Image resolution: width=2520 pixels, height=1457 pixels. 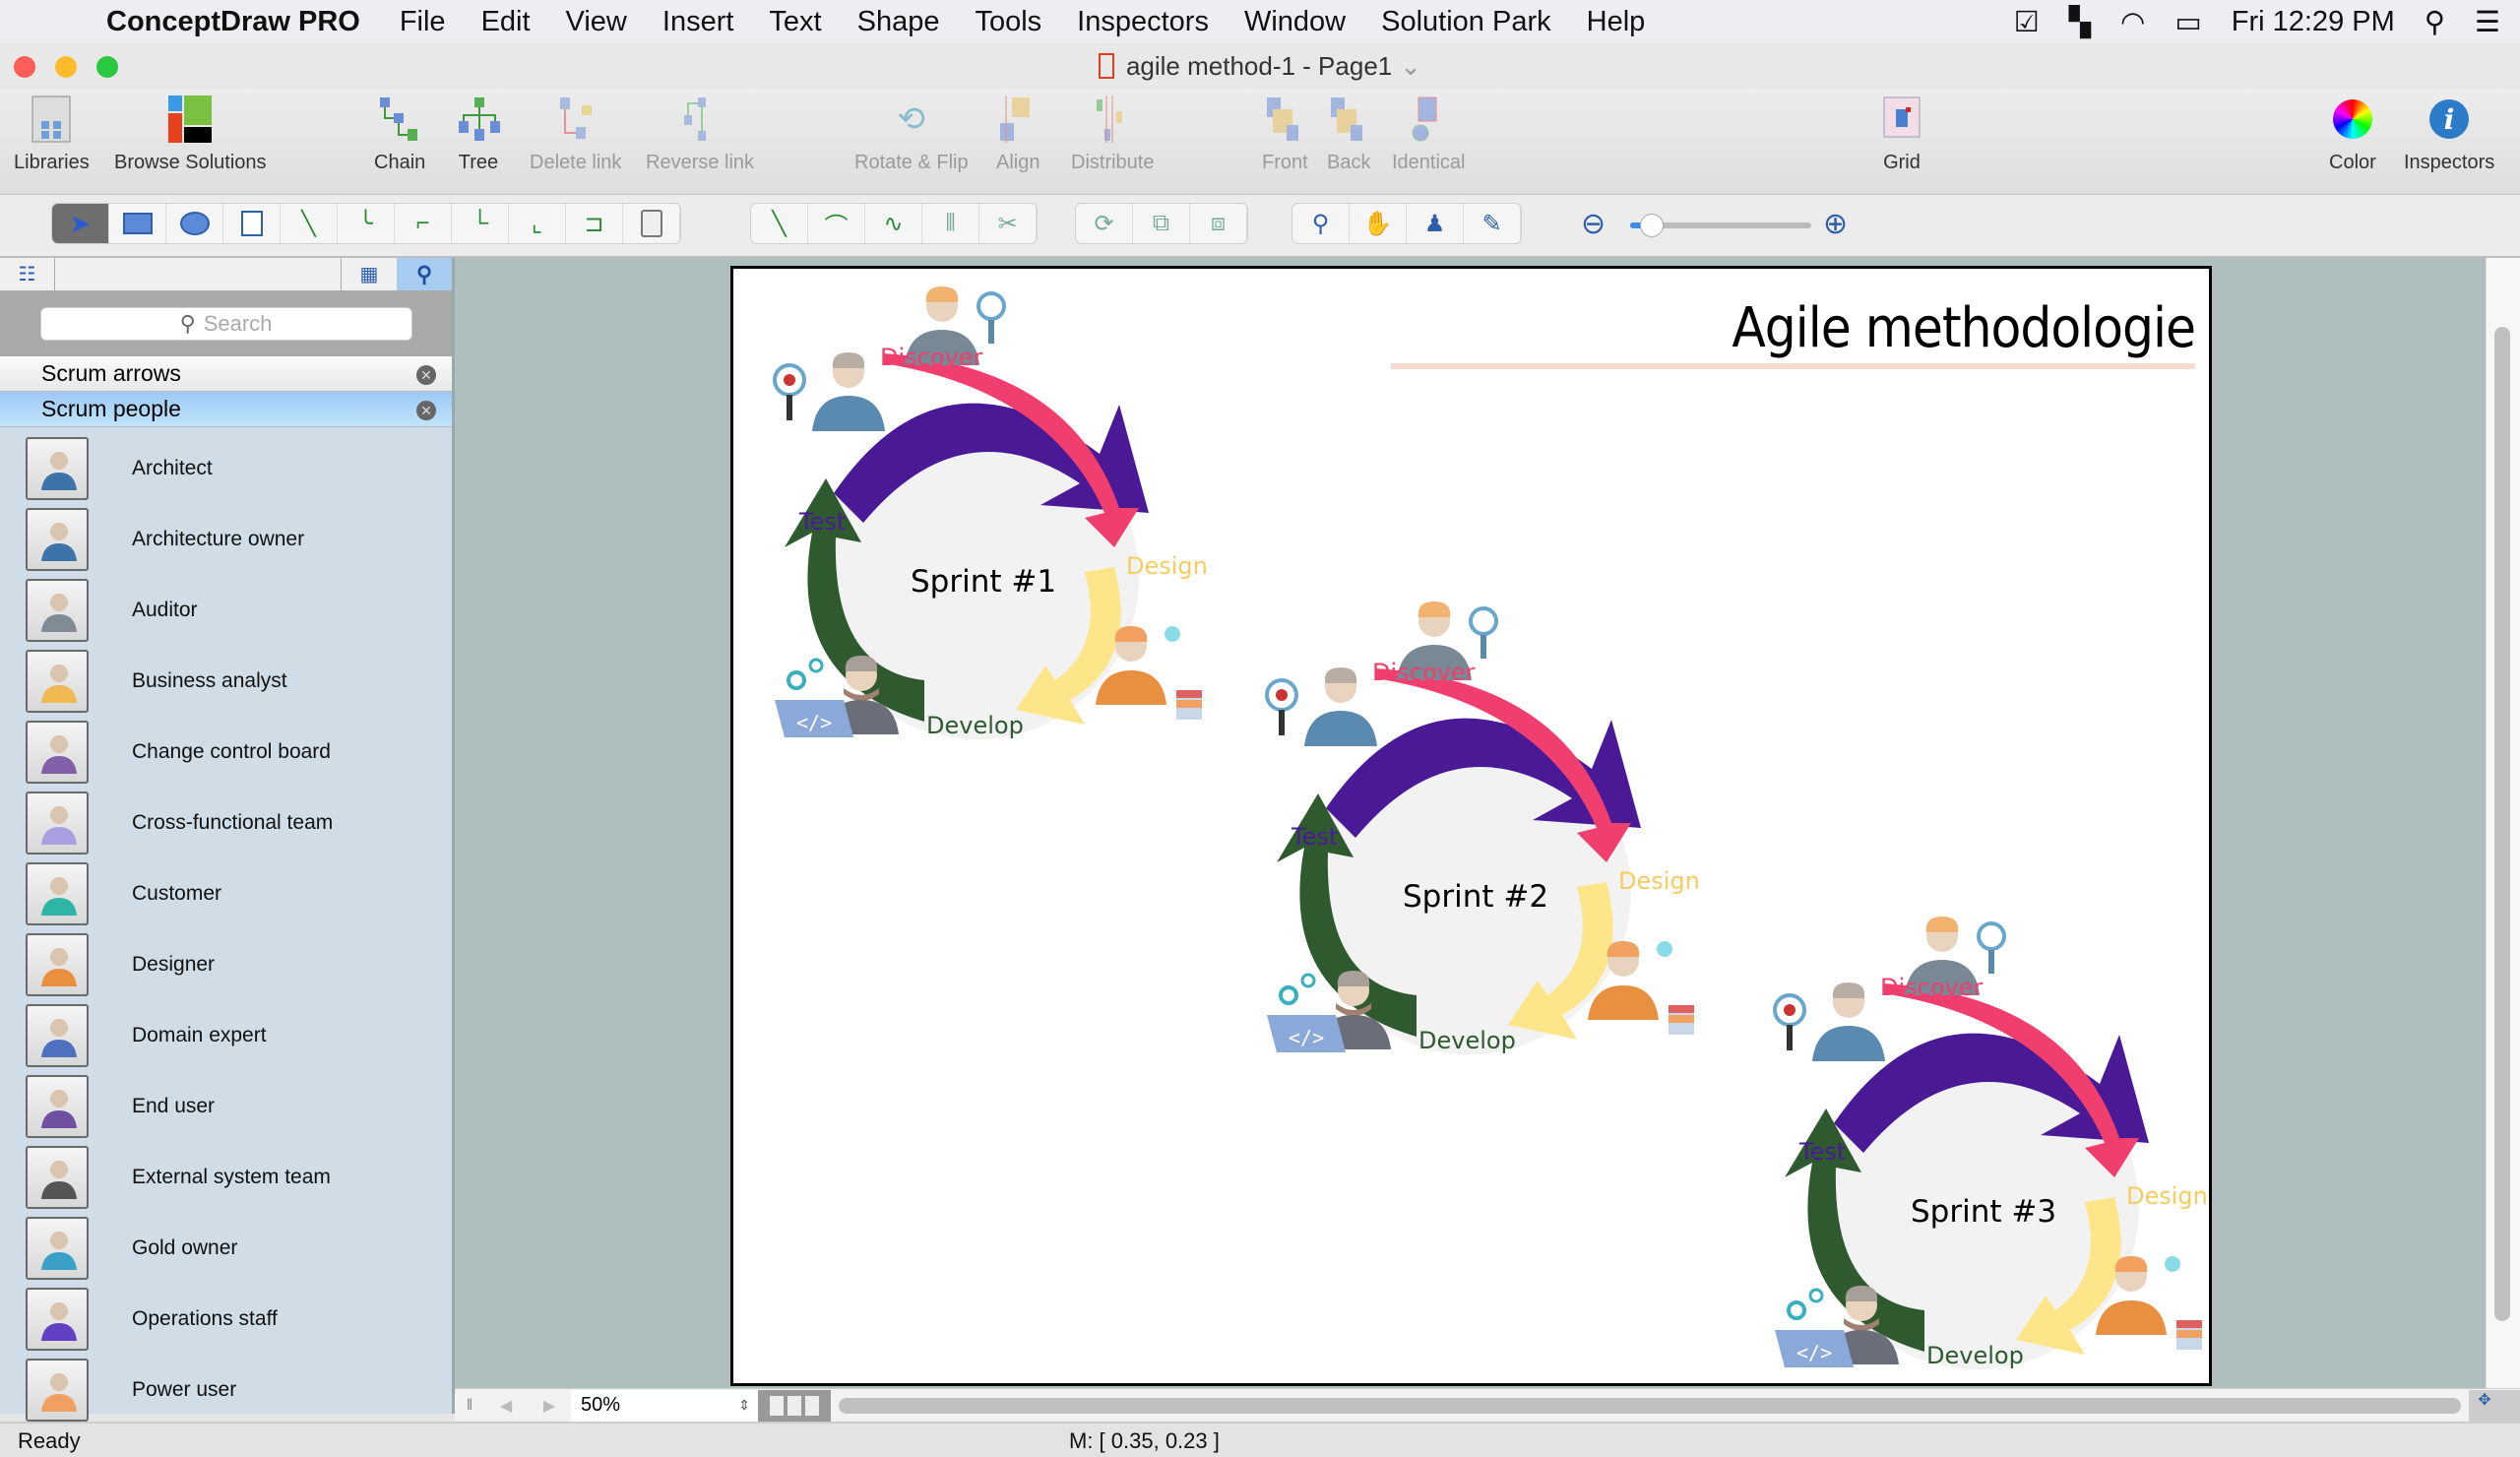 I want to click on library-item: Power user, so click(x=226, y=1390).